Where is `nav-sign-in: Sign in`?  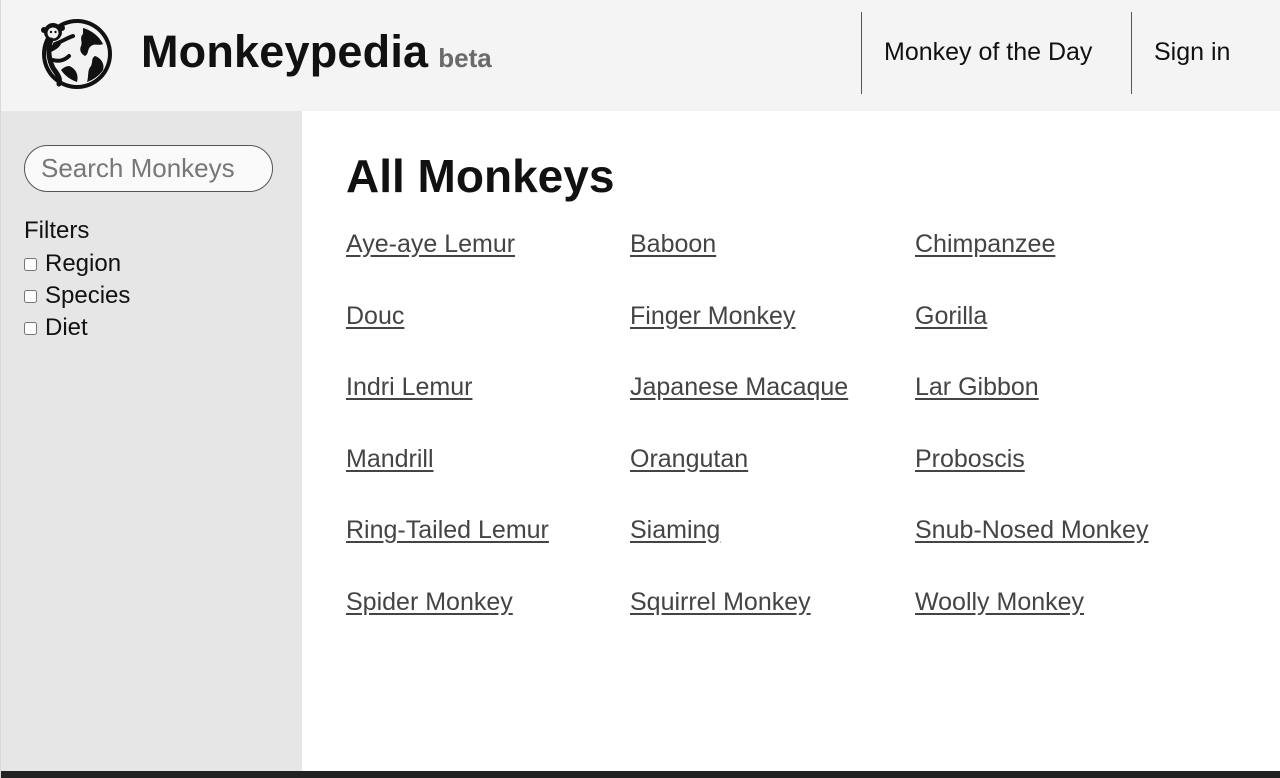
nav-sign-in: Sign in is located at coordinates (1192, 52).